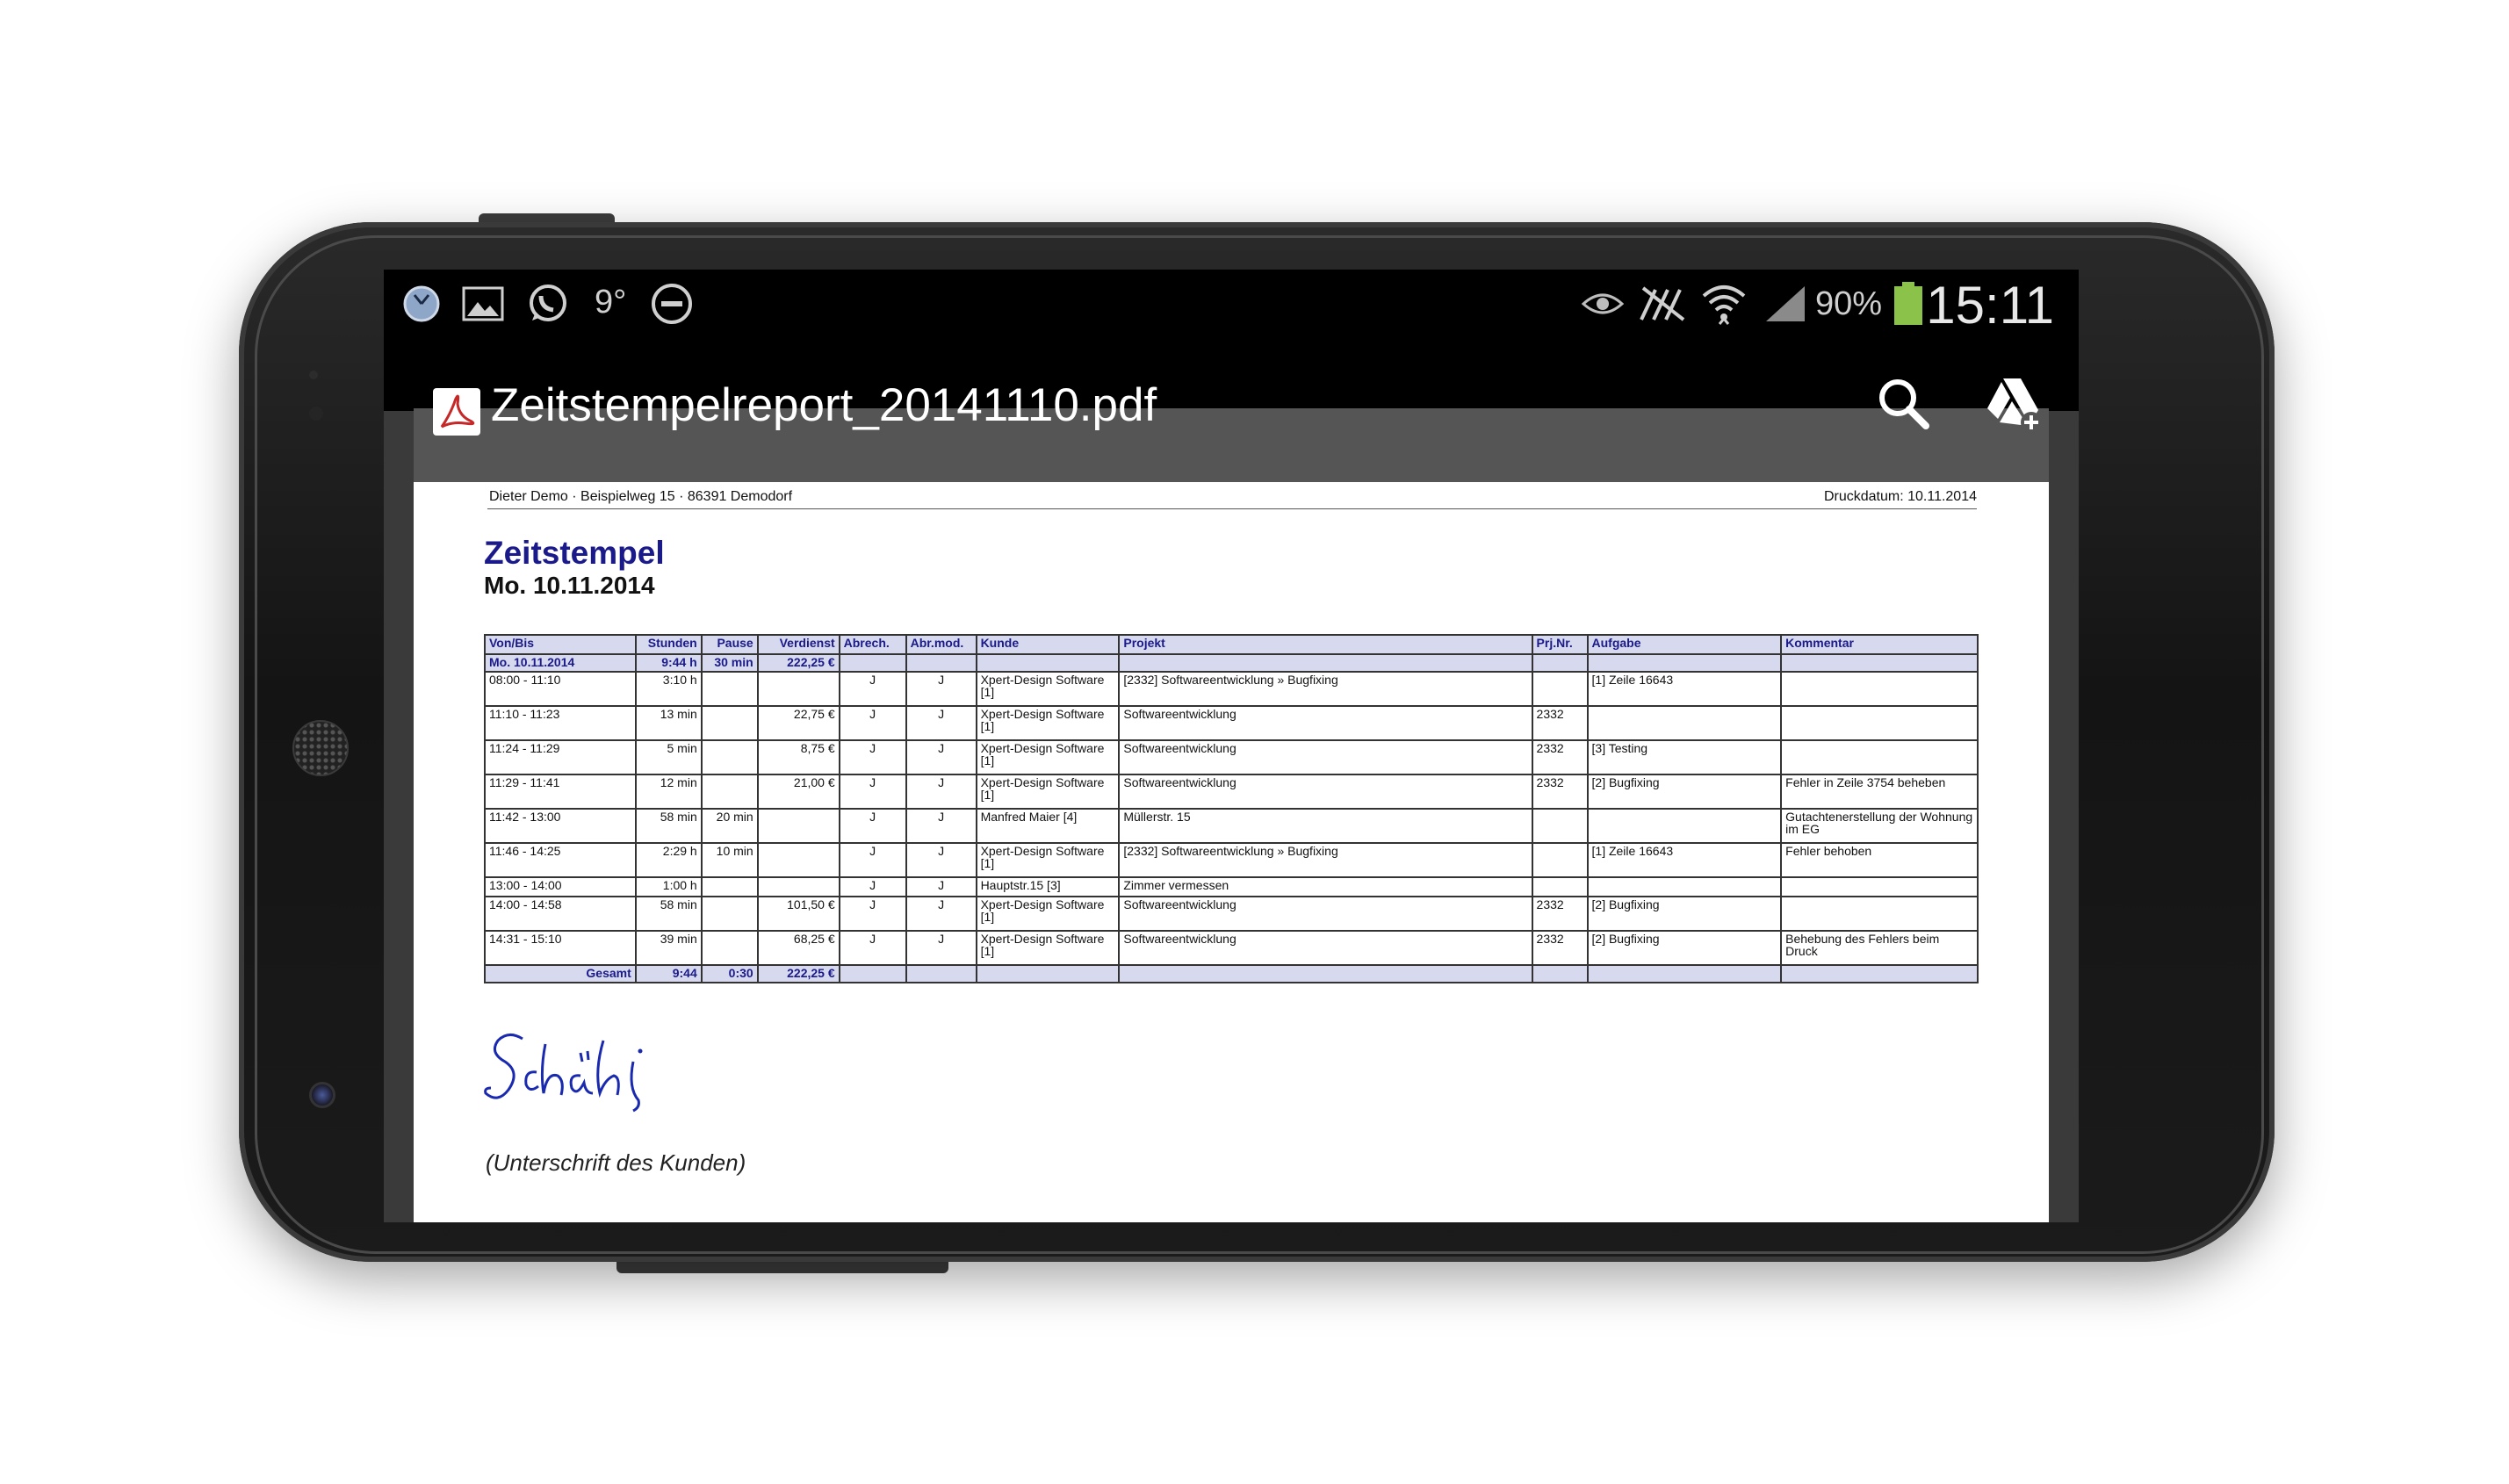 This screenshot has width=2509, height=1484. Describe the element at coordinates (1684, 757) in the screenshot. I see `table-cell: [3] Testing` at that location.